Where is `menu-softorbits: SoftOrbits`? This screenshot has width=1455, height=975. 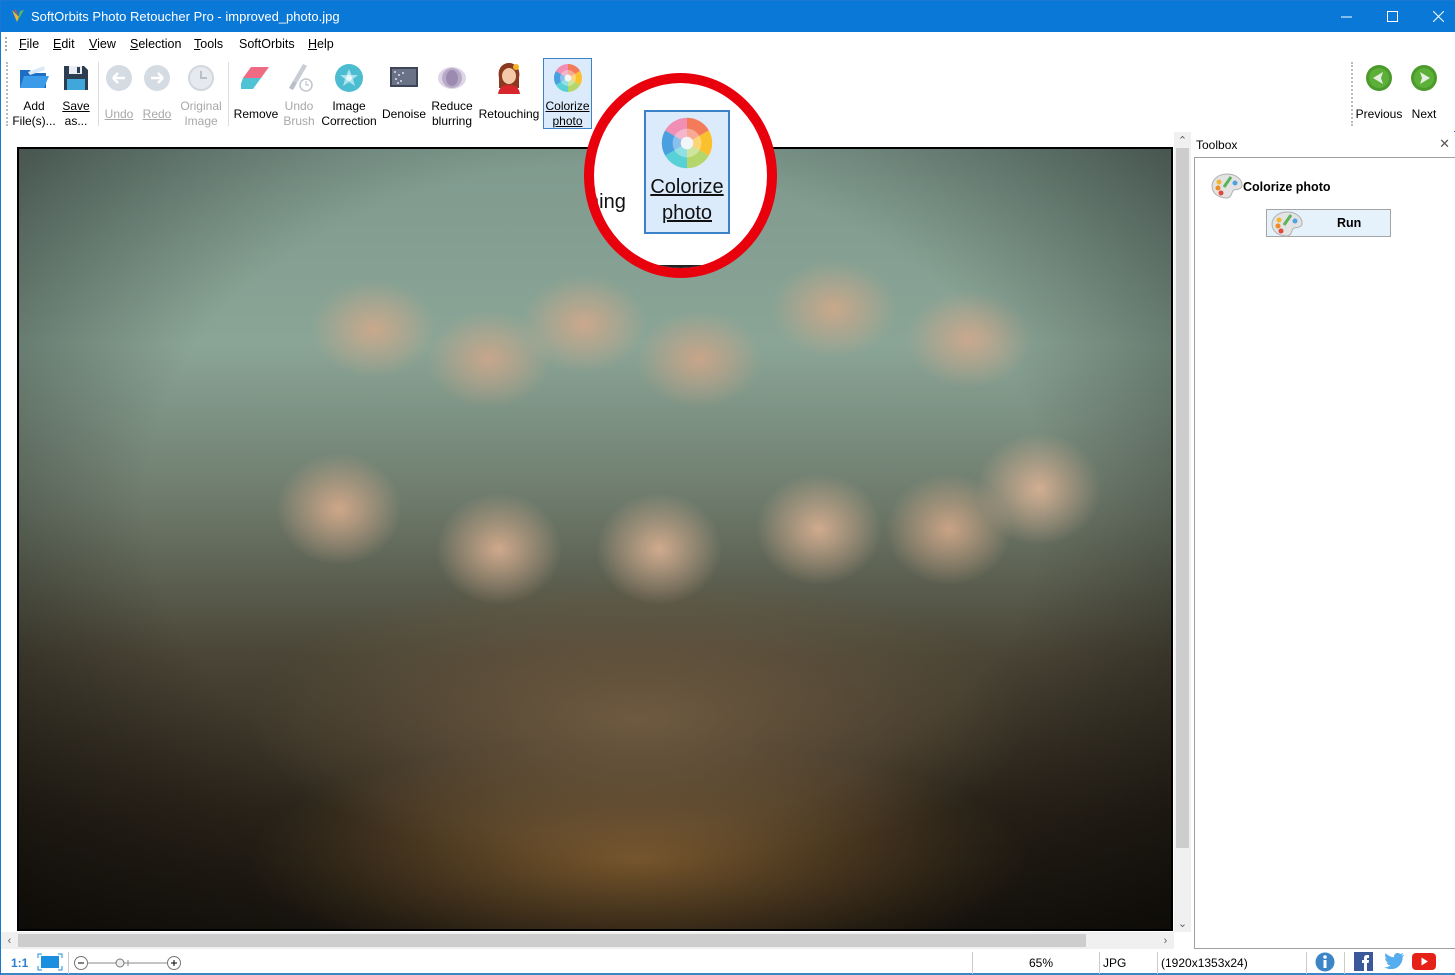 menu-softorbits: SoftOrbits is located at coordinates (267, 44).